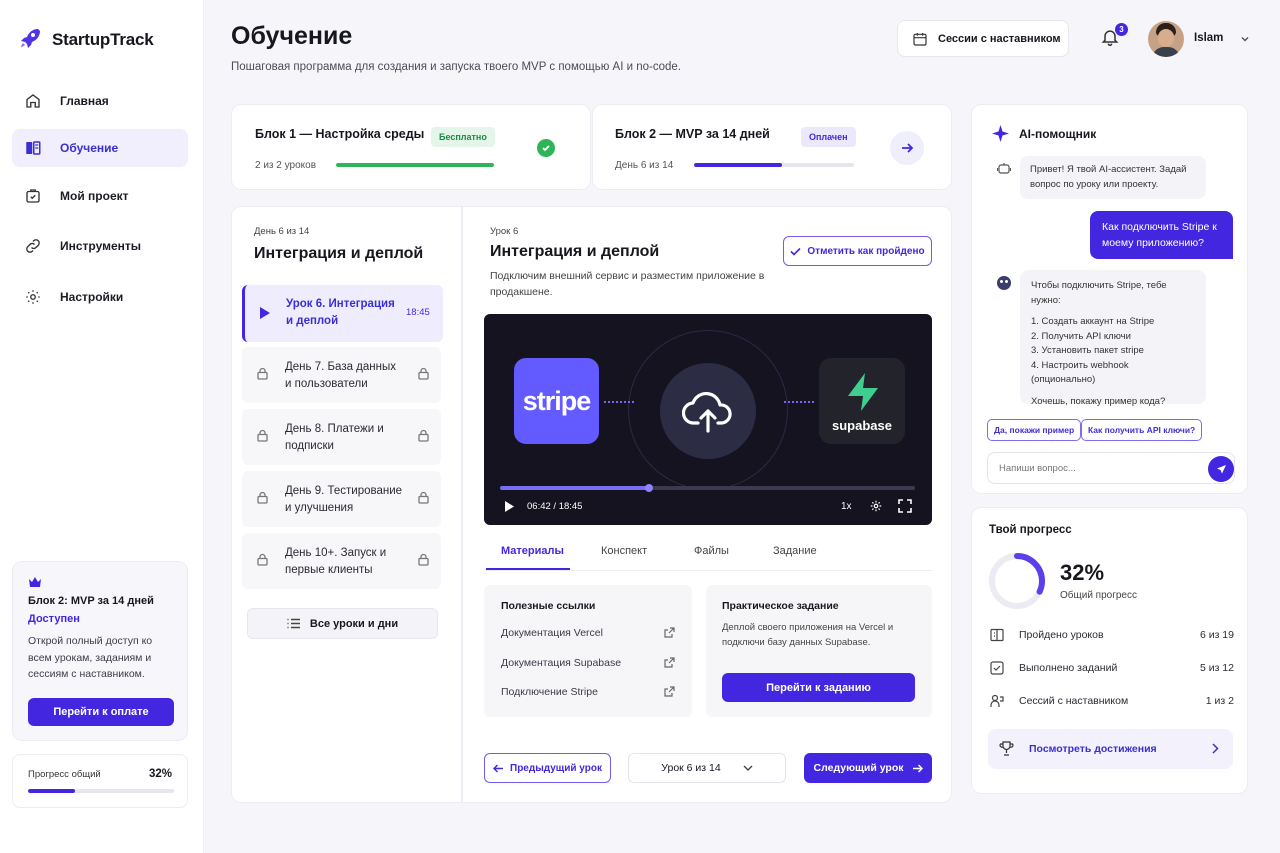  Describe the element at coordinates (1114, 37) in the screenshot. I see `notifications-button: 3` at that location.